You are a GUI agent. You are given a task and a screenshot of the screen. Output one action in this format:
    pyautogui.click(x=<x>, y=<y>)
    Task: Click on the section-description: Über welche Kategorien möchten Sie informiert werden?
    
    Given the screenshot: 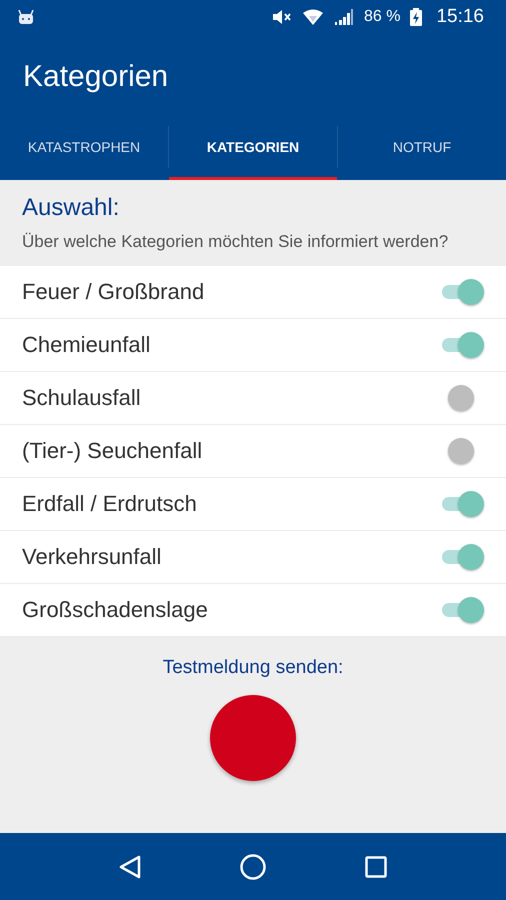 What is the action you would take?
    pyautogui.click(x=236, y=242)
    